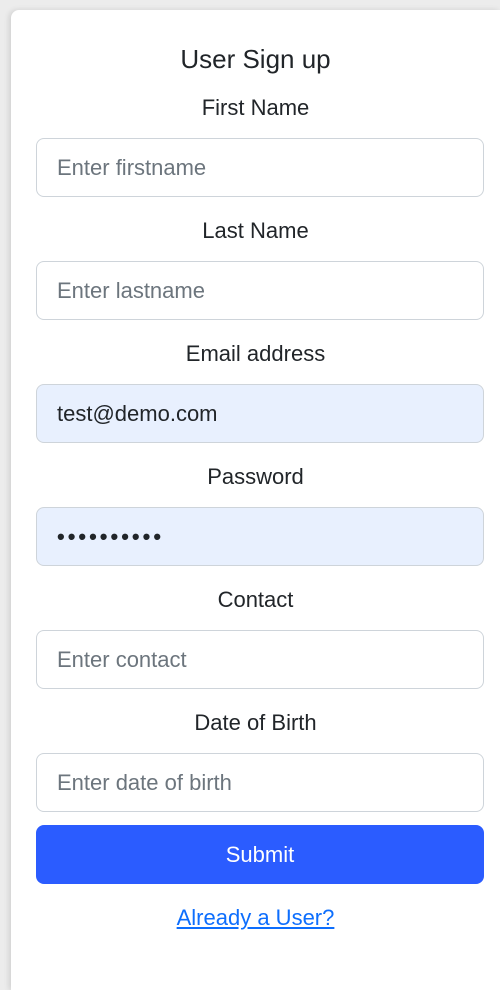 The image size is (500, 990). I want to click on password-value: ••••••••••, so click(111, 536).